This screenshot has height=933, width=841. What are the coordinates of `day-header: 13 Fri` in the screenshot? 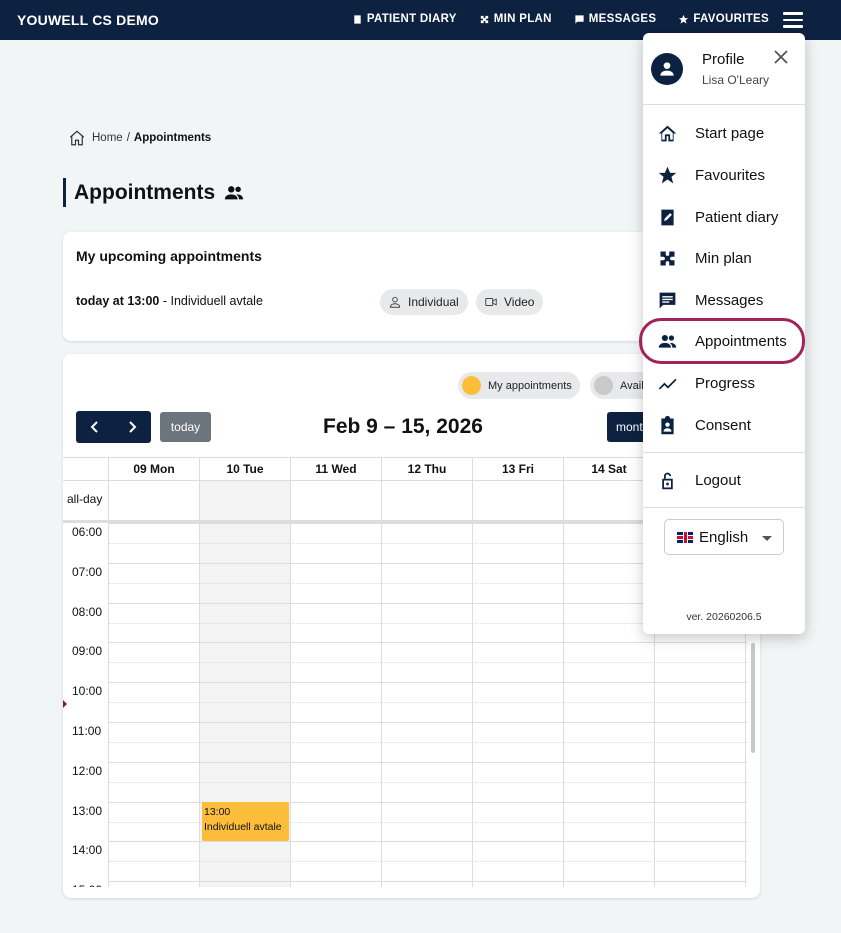 It's located at (518, 469).